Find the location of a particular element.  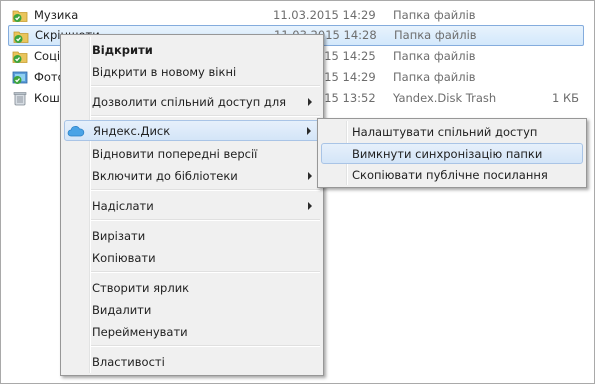

menu-item-share-with: Дозволити спільний доступ для is located at coordinates (192, 101).